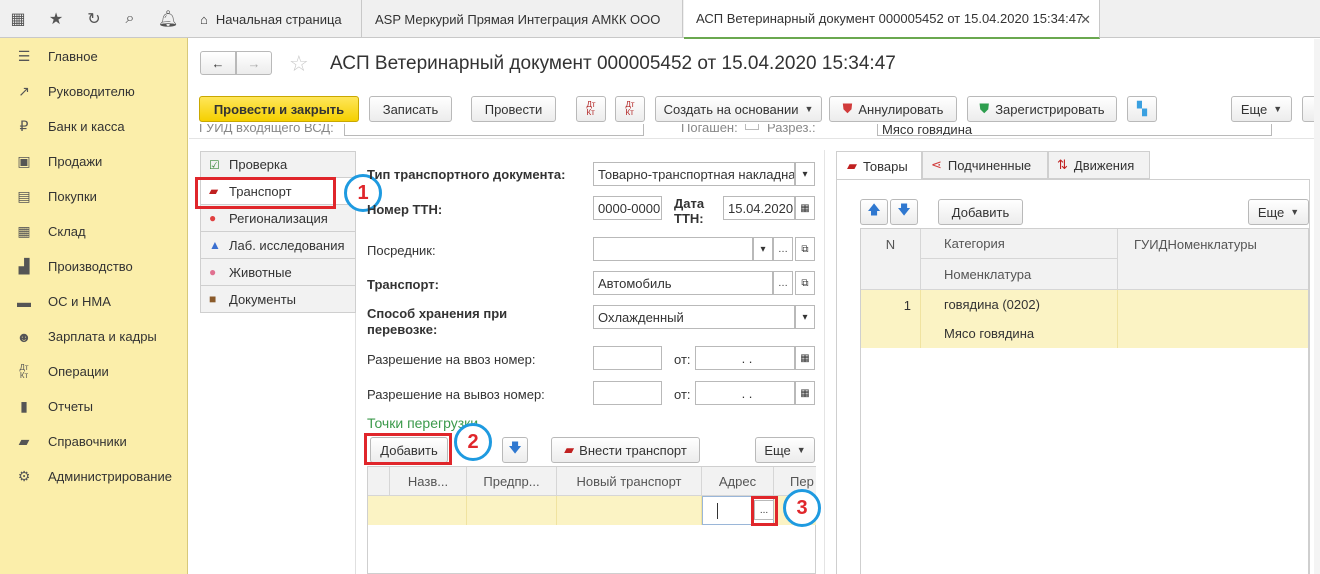 The height and width of the screenshot is (574, 1320). What do you see at coordinates (523, 19) in the screenshot?
I see `tab-mercury-integration: ASP Меркурий Прямая Интеграция АМКК ООО` at bounding box center [523, 19].